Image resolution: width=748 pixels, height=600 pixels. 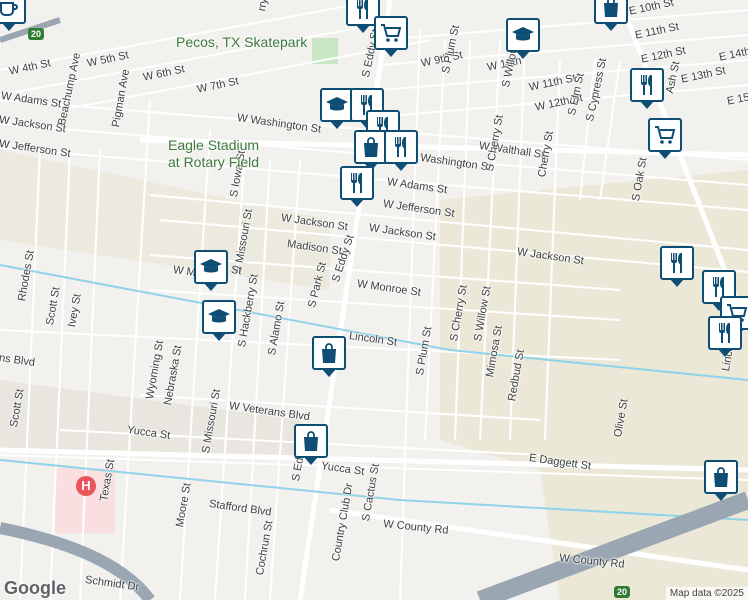 What do you see at coordinates (236, 271) in the screenshot?
I see `street-label: St` at bounding box center [236, 271].